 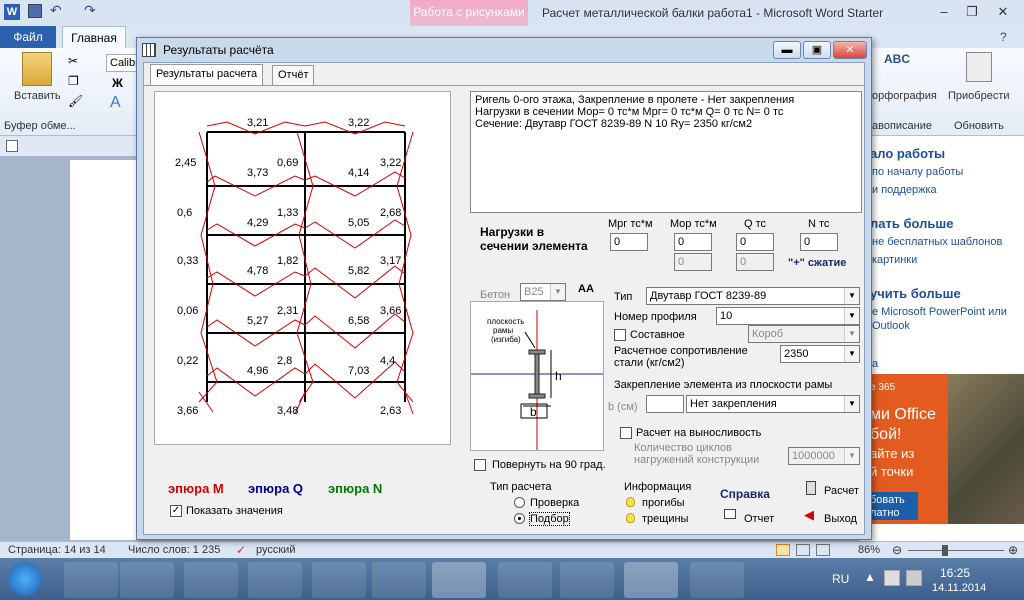 I want to click on b-cm-input, so click(x=665, y=404).